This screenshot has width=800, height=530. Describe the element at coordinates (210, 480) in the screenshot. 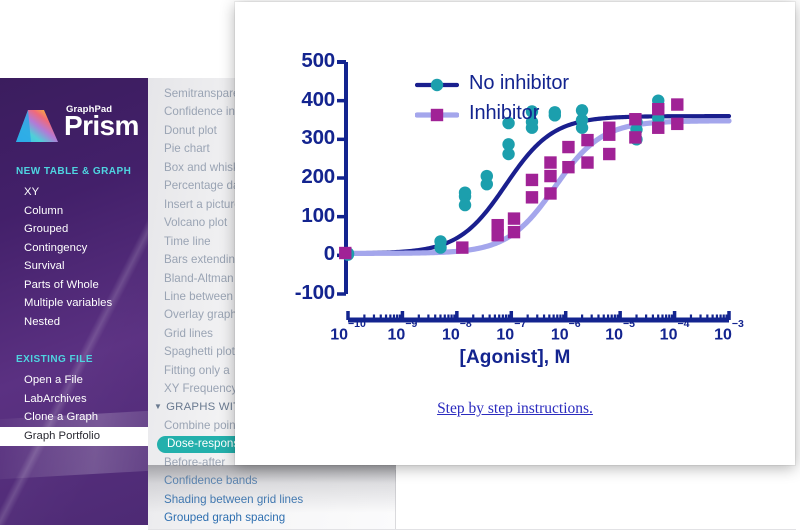

I see `graph-list-item-confidence-bands: Confidence bands` at that location.